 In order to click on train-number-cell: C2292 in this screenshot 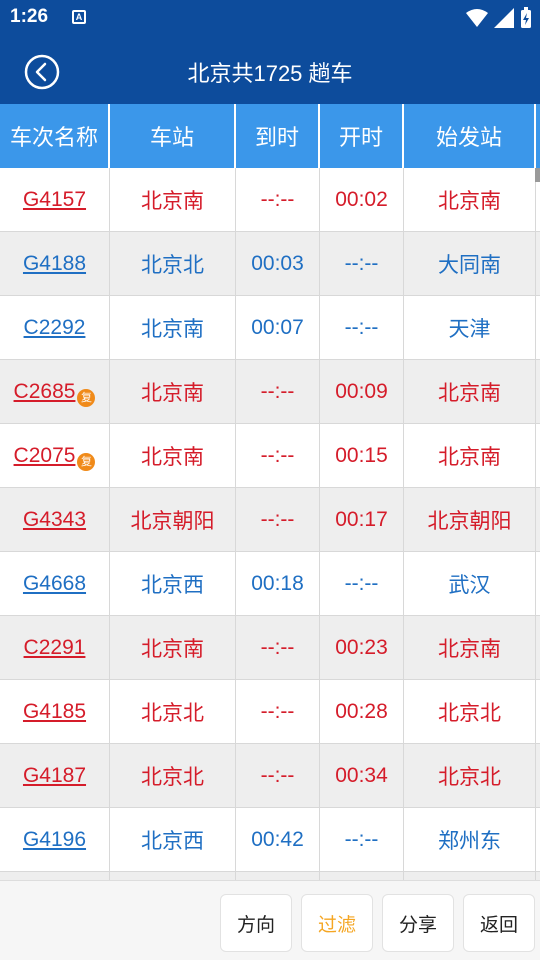, I will do `click(55, 328)`.